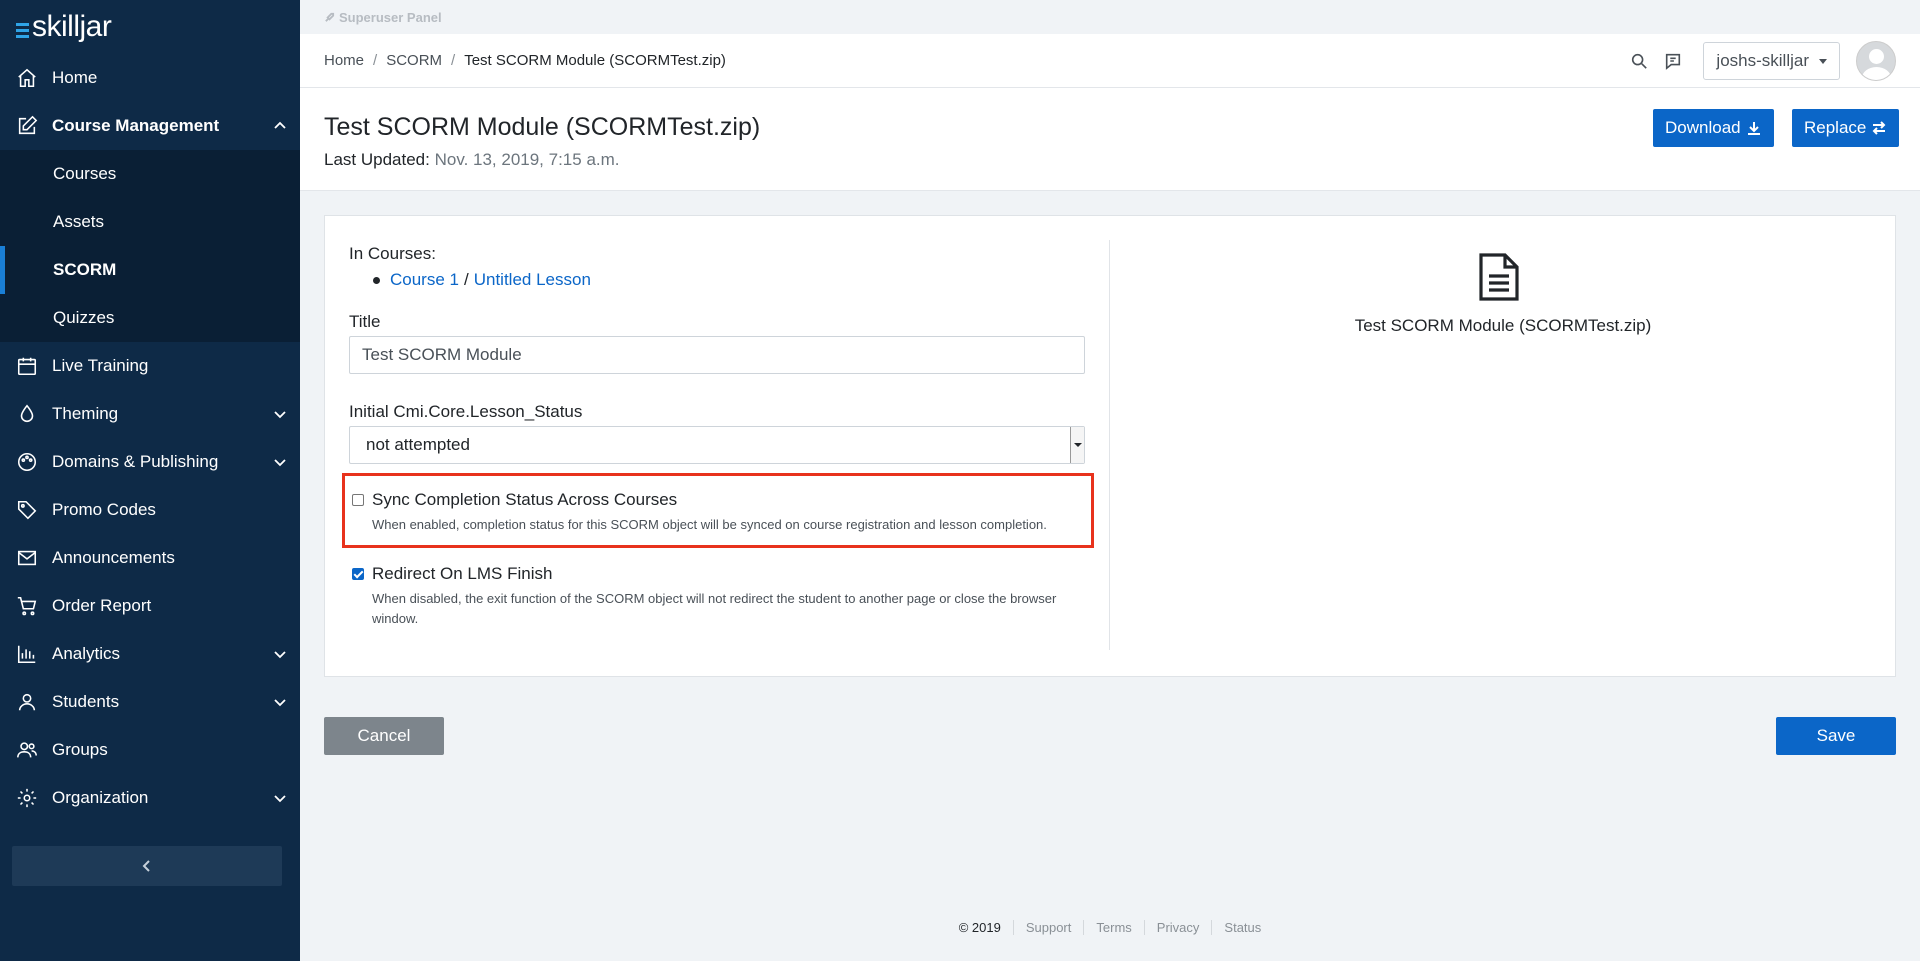 This screenshot has height=961, width=1920. I want to click on sidebar-item-label: Domains & Publishing, so click(135, 461).